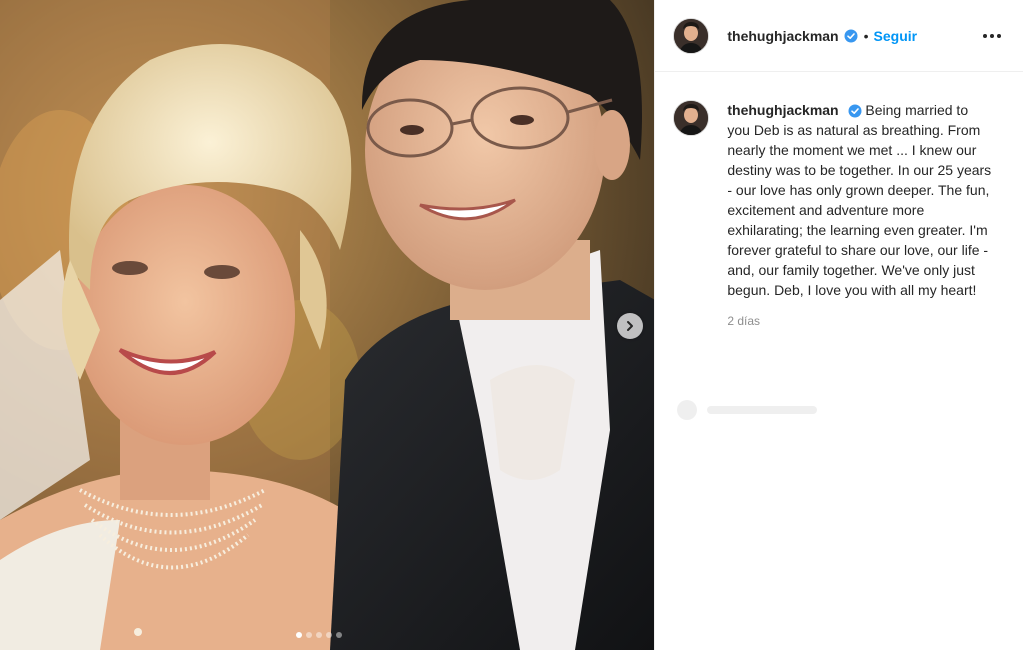 The width and height of the screenshot is (1023, 650). I want to click on faded-overlay, so click(747, 410).